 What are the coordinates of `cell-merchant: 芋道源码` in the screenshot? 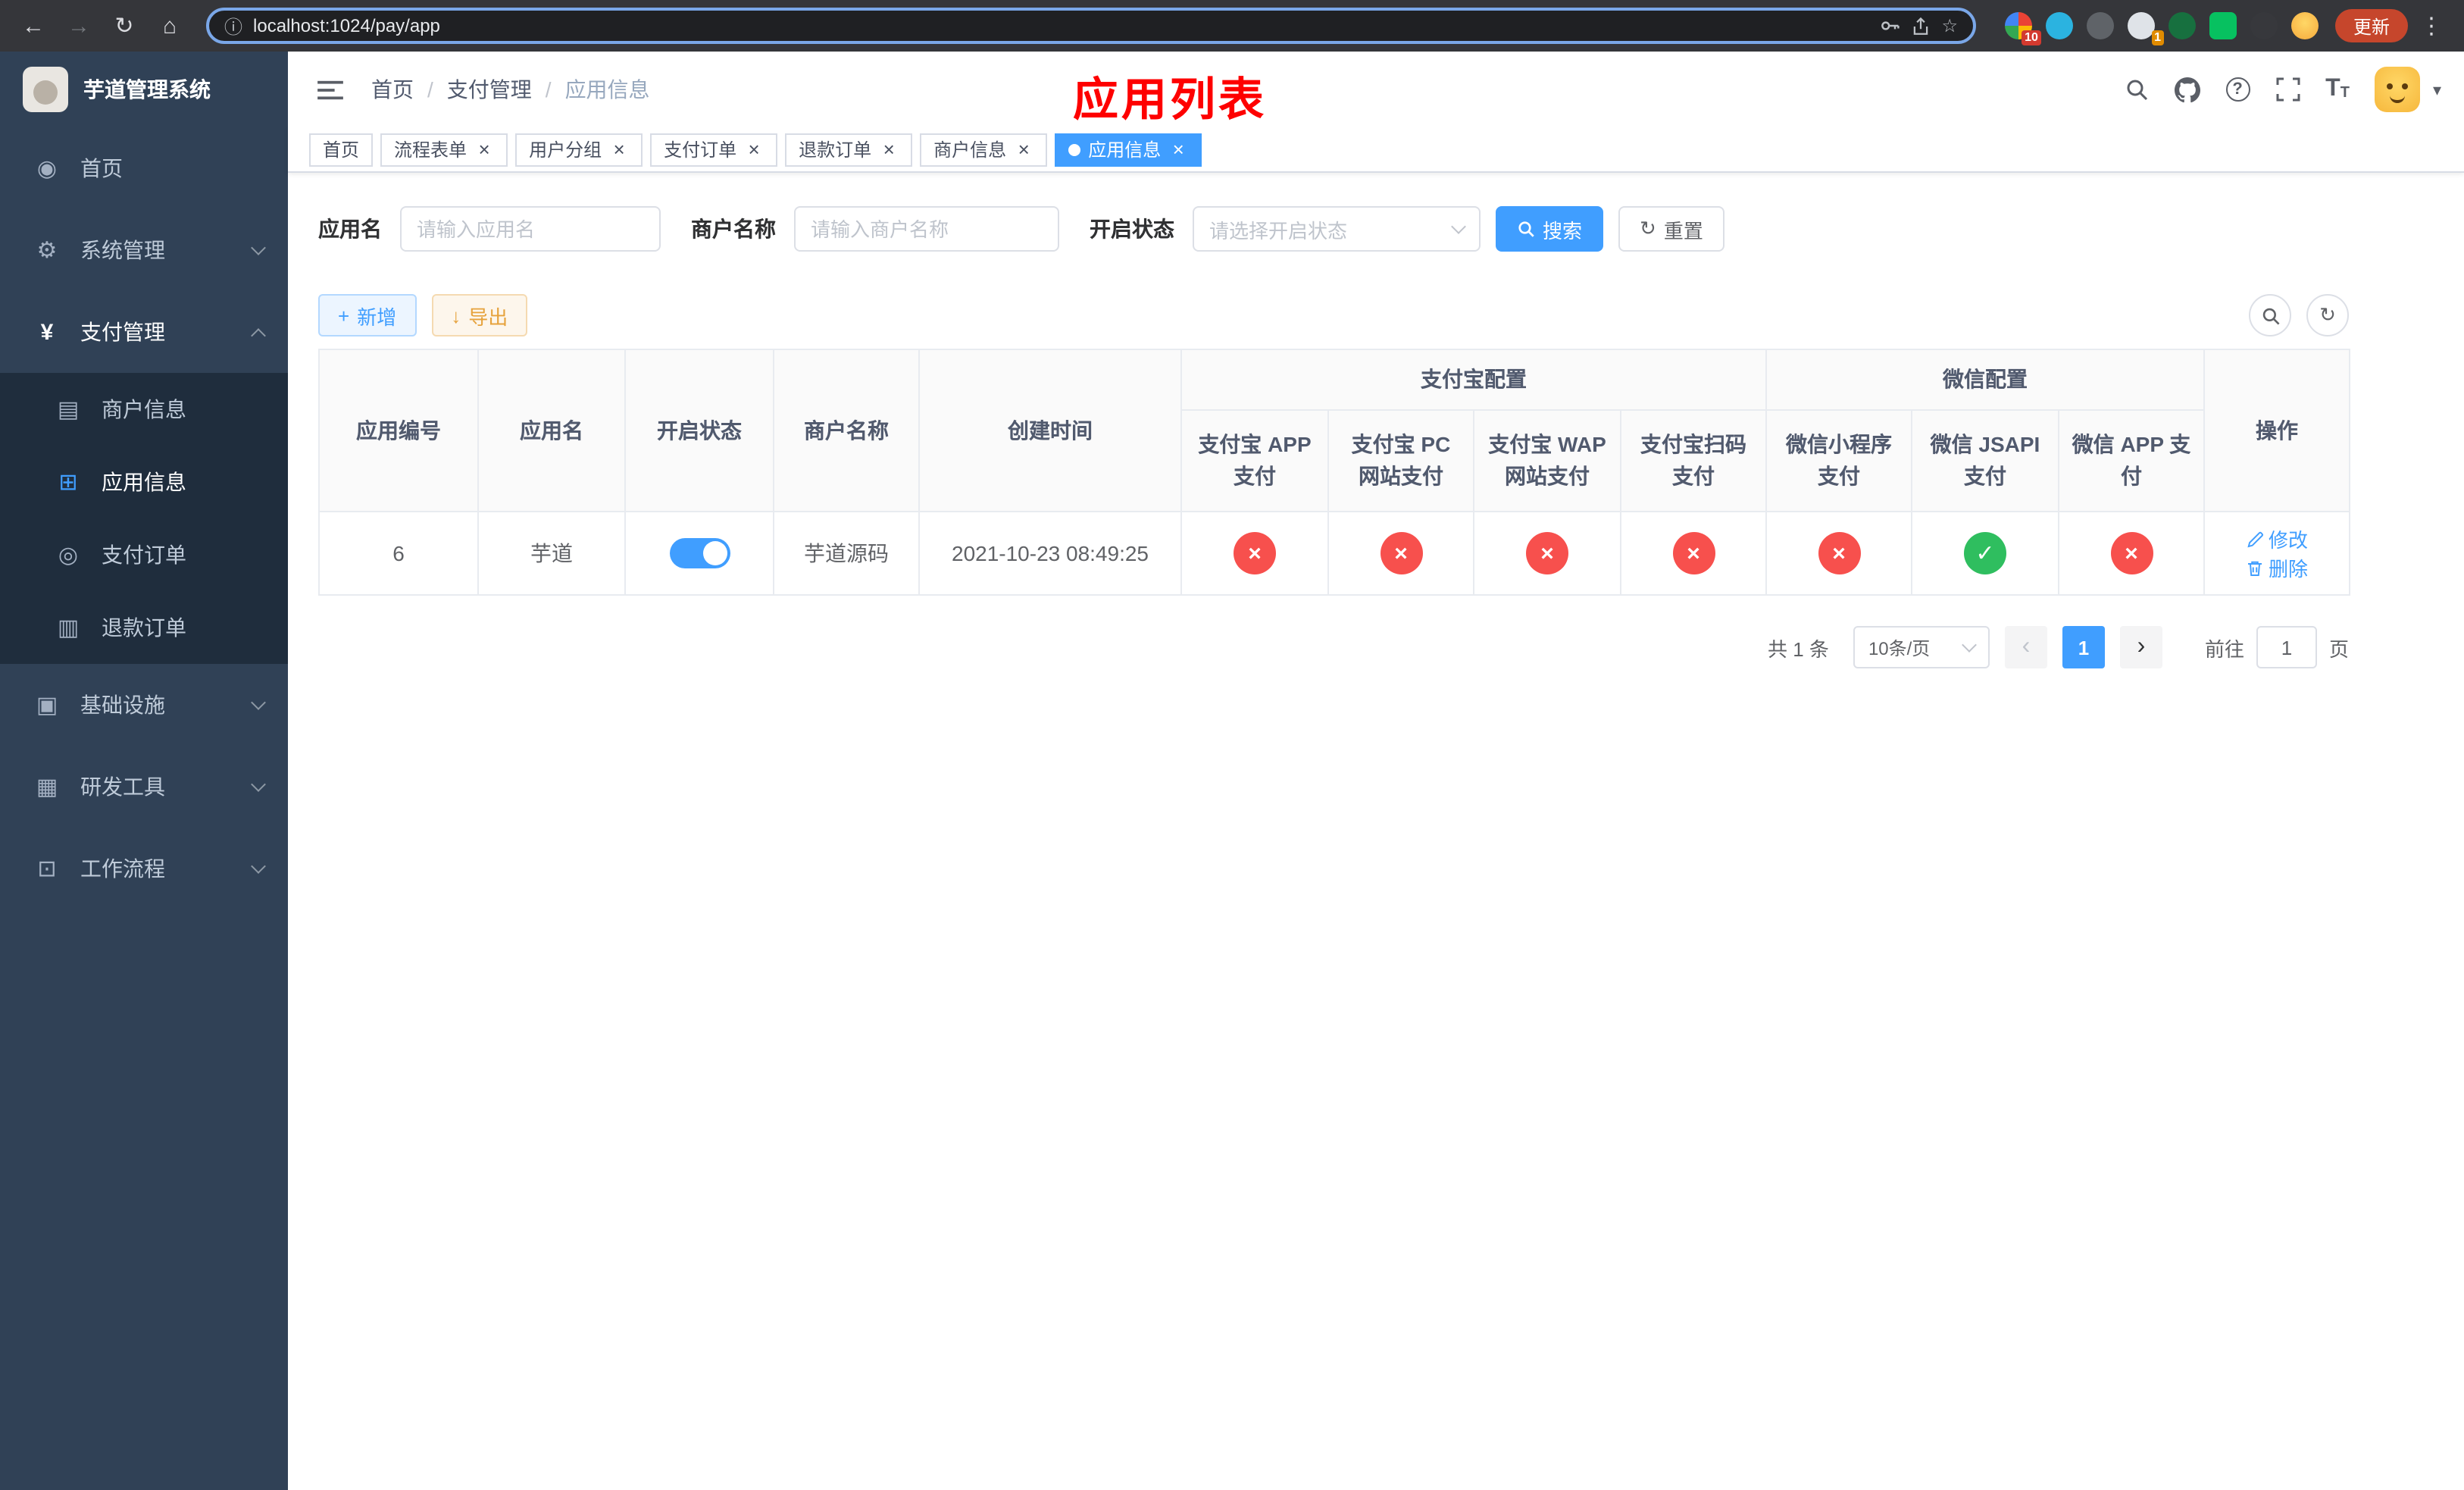 It's located at (846, 554).